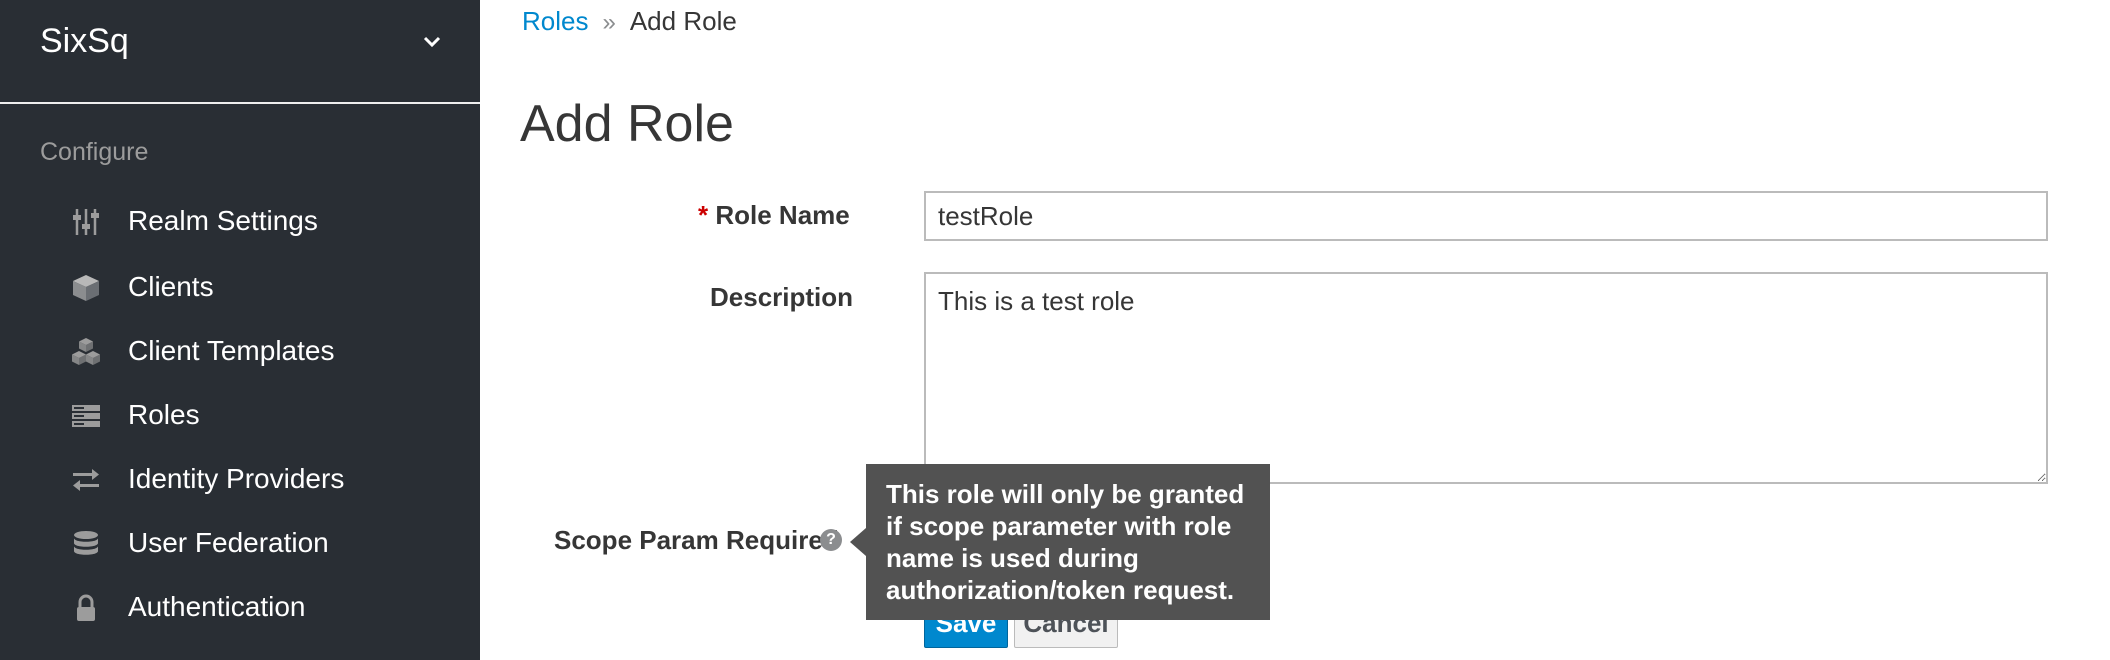 The height and width of the screenshot is (660, 2110). I want to click on sidebar-item-user-federation: User Federation, so click(240, 544).